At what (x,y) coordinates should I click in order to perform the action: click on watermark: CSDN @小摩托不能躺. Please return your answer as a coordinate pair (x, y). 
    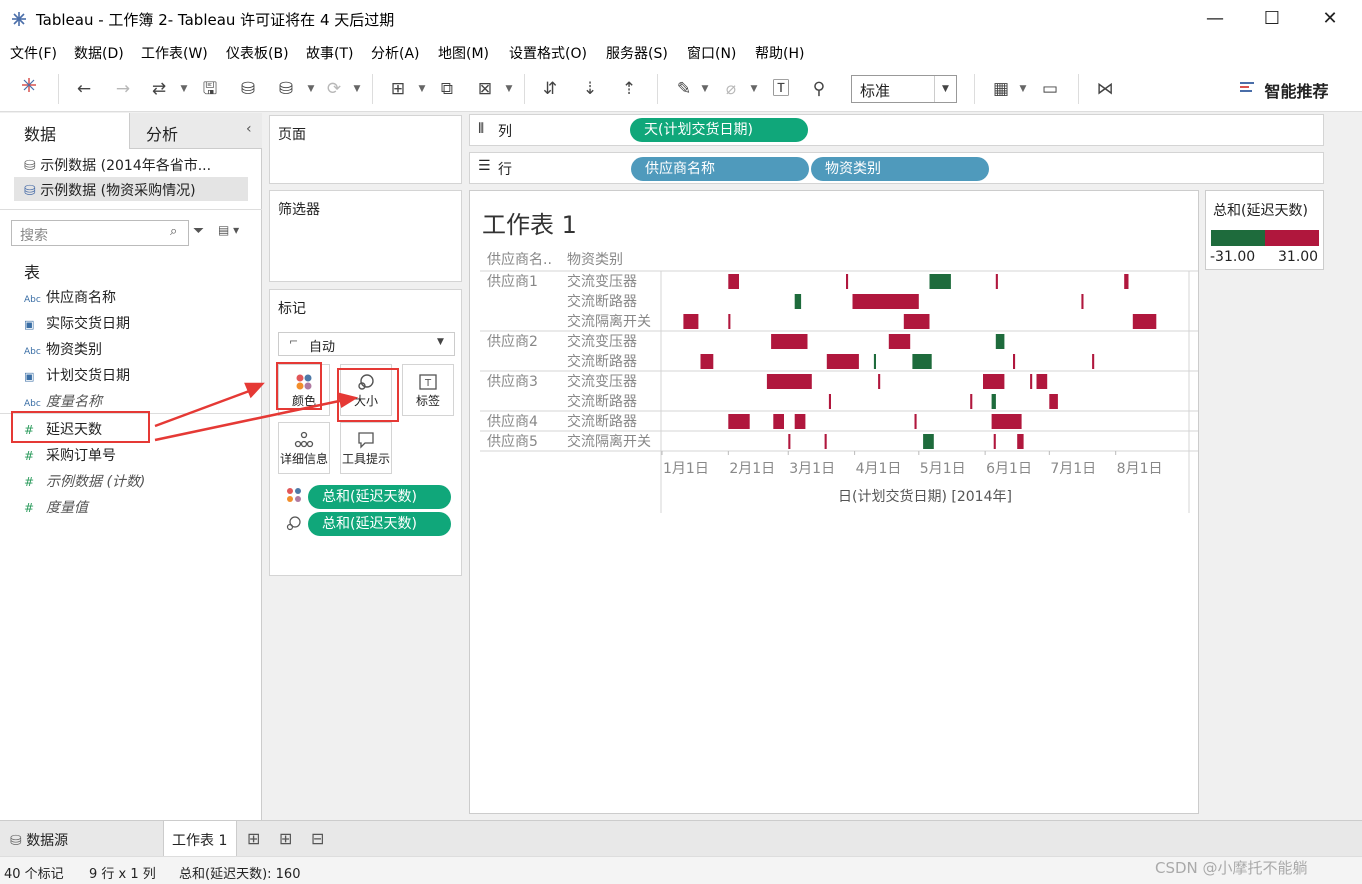
    Looking at the image, I should click on (1231, 868).